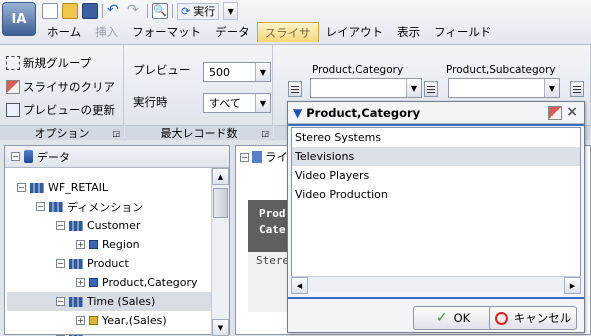  What do you see at coordinates (572, 285) in the screenshot?
I see `scroll-right-icon: ▶` at bounding box center [572, 285].